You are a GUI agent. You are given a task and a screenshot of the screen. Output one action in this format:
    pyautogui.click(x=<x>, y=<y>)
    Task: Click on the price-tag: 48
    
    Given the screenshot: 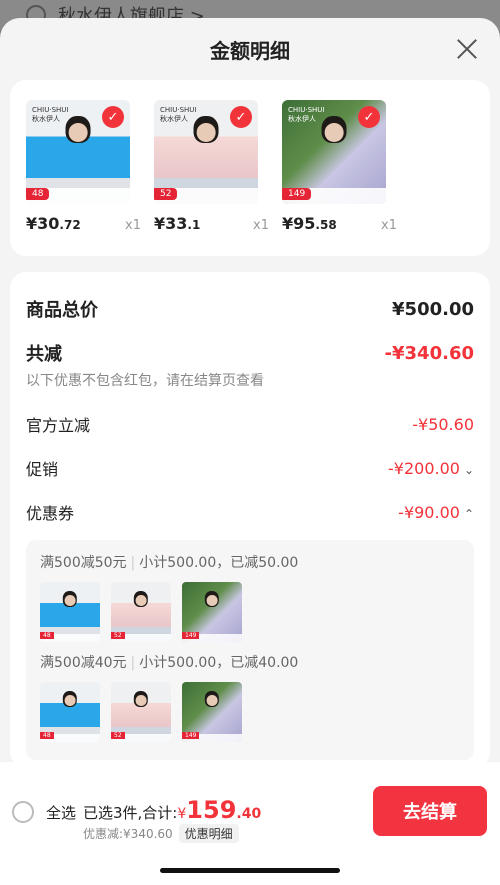 What is the action you would take?
    pyautogui.click(x=38, y=194)
    